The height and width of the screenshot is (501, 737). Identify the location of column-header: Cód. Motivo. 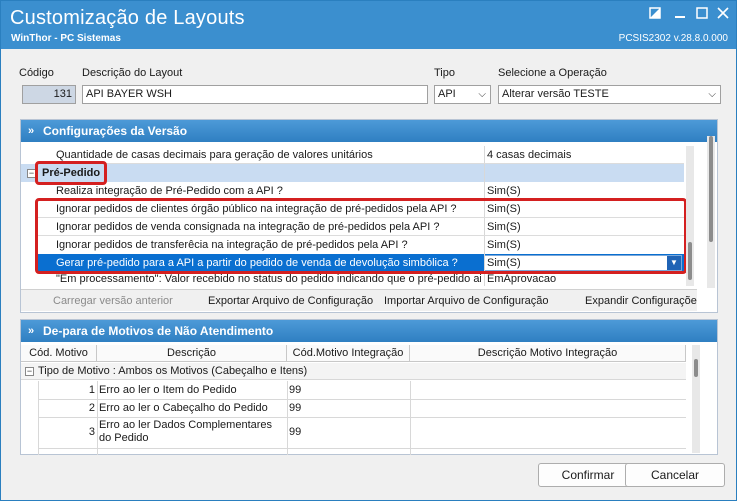
(59, 353).